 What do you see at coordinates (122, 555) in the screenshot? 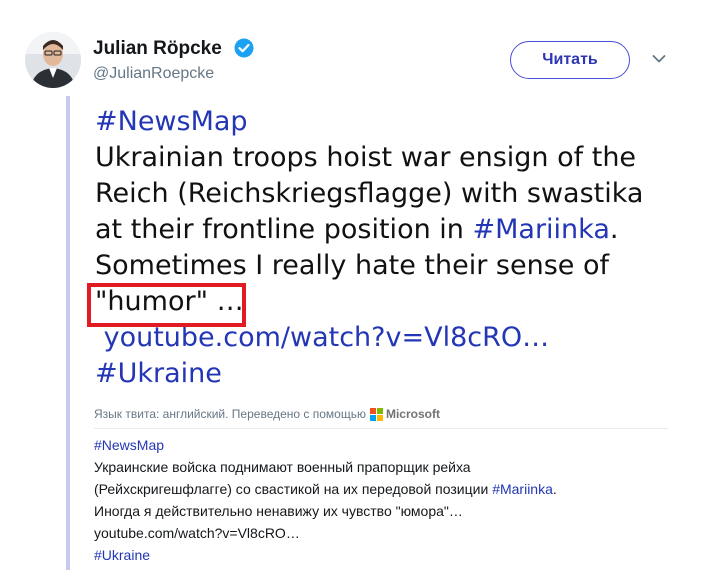
I see `translated-hashtag-ukraine: #Ukraine` at bounding box center [122, 555].